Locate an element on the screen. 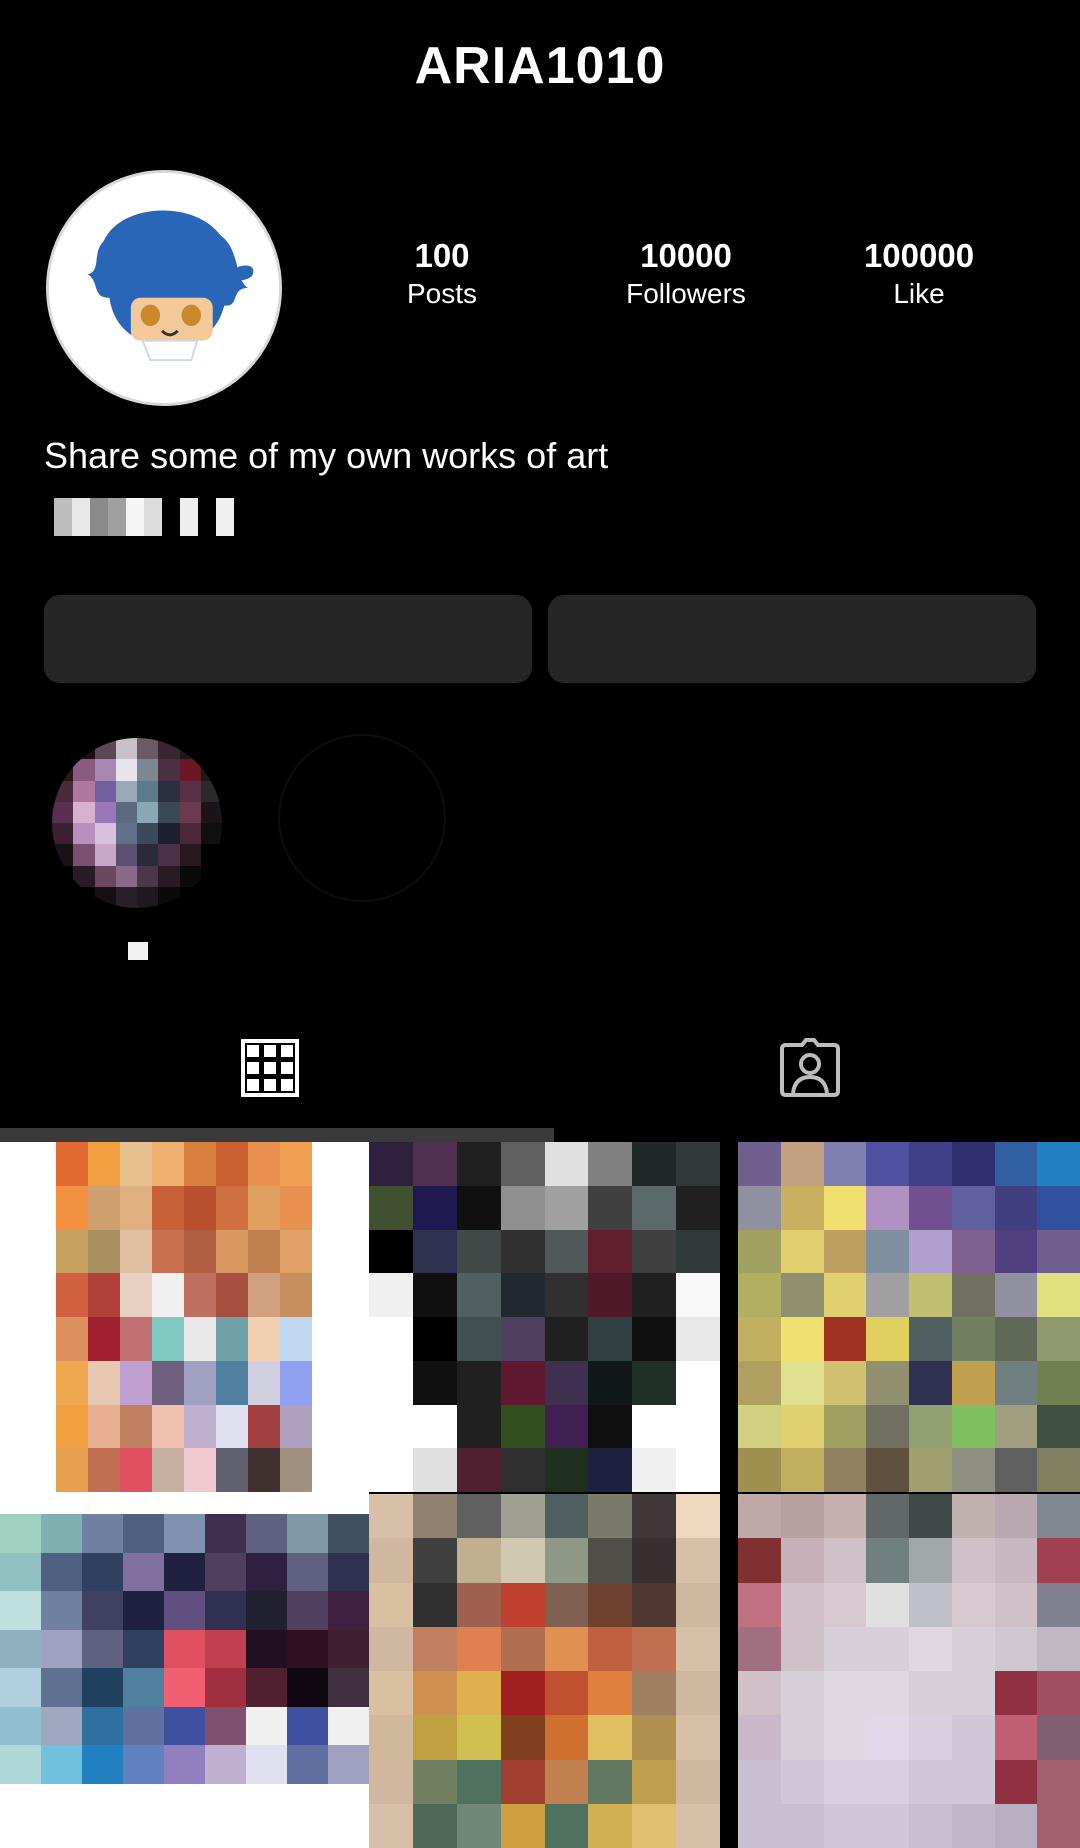 The width and height of the screenshot is (1080, 1848). tab-indicator is located at coordinates (277, 1135).